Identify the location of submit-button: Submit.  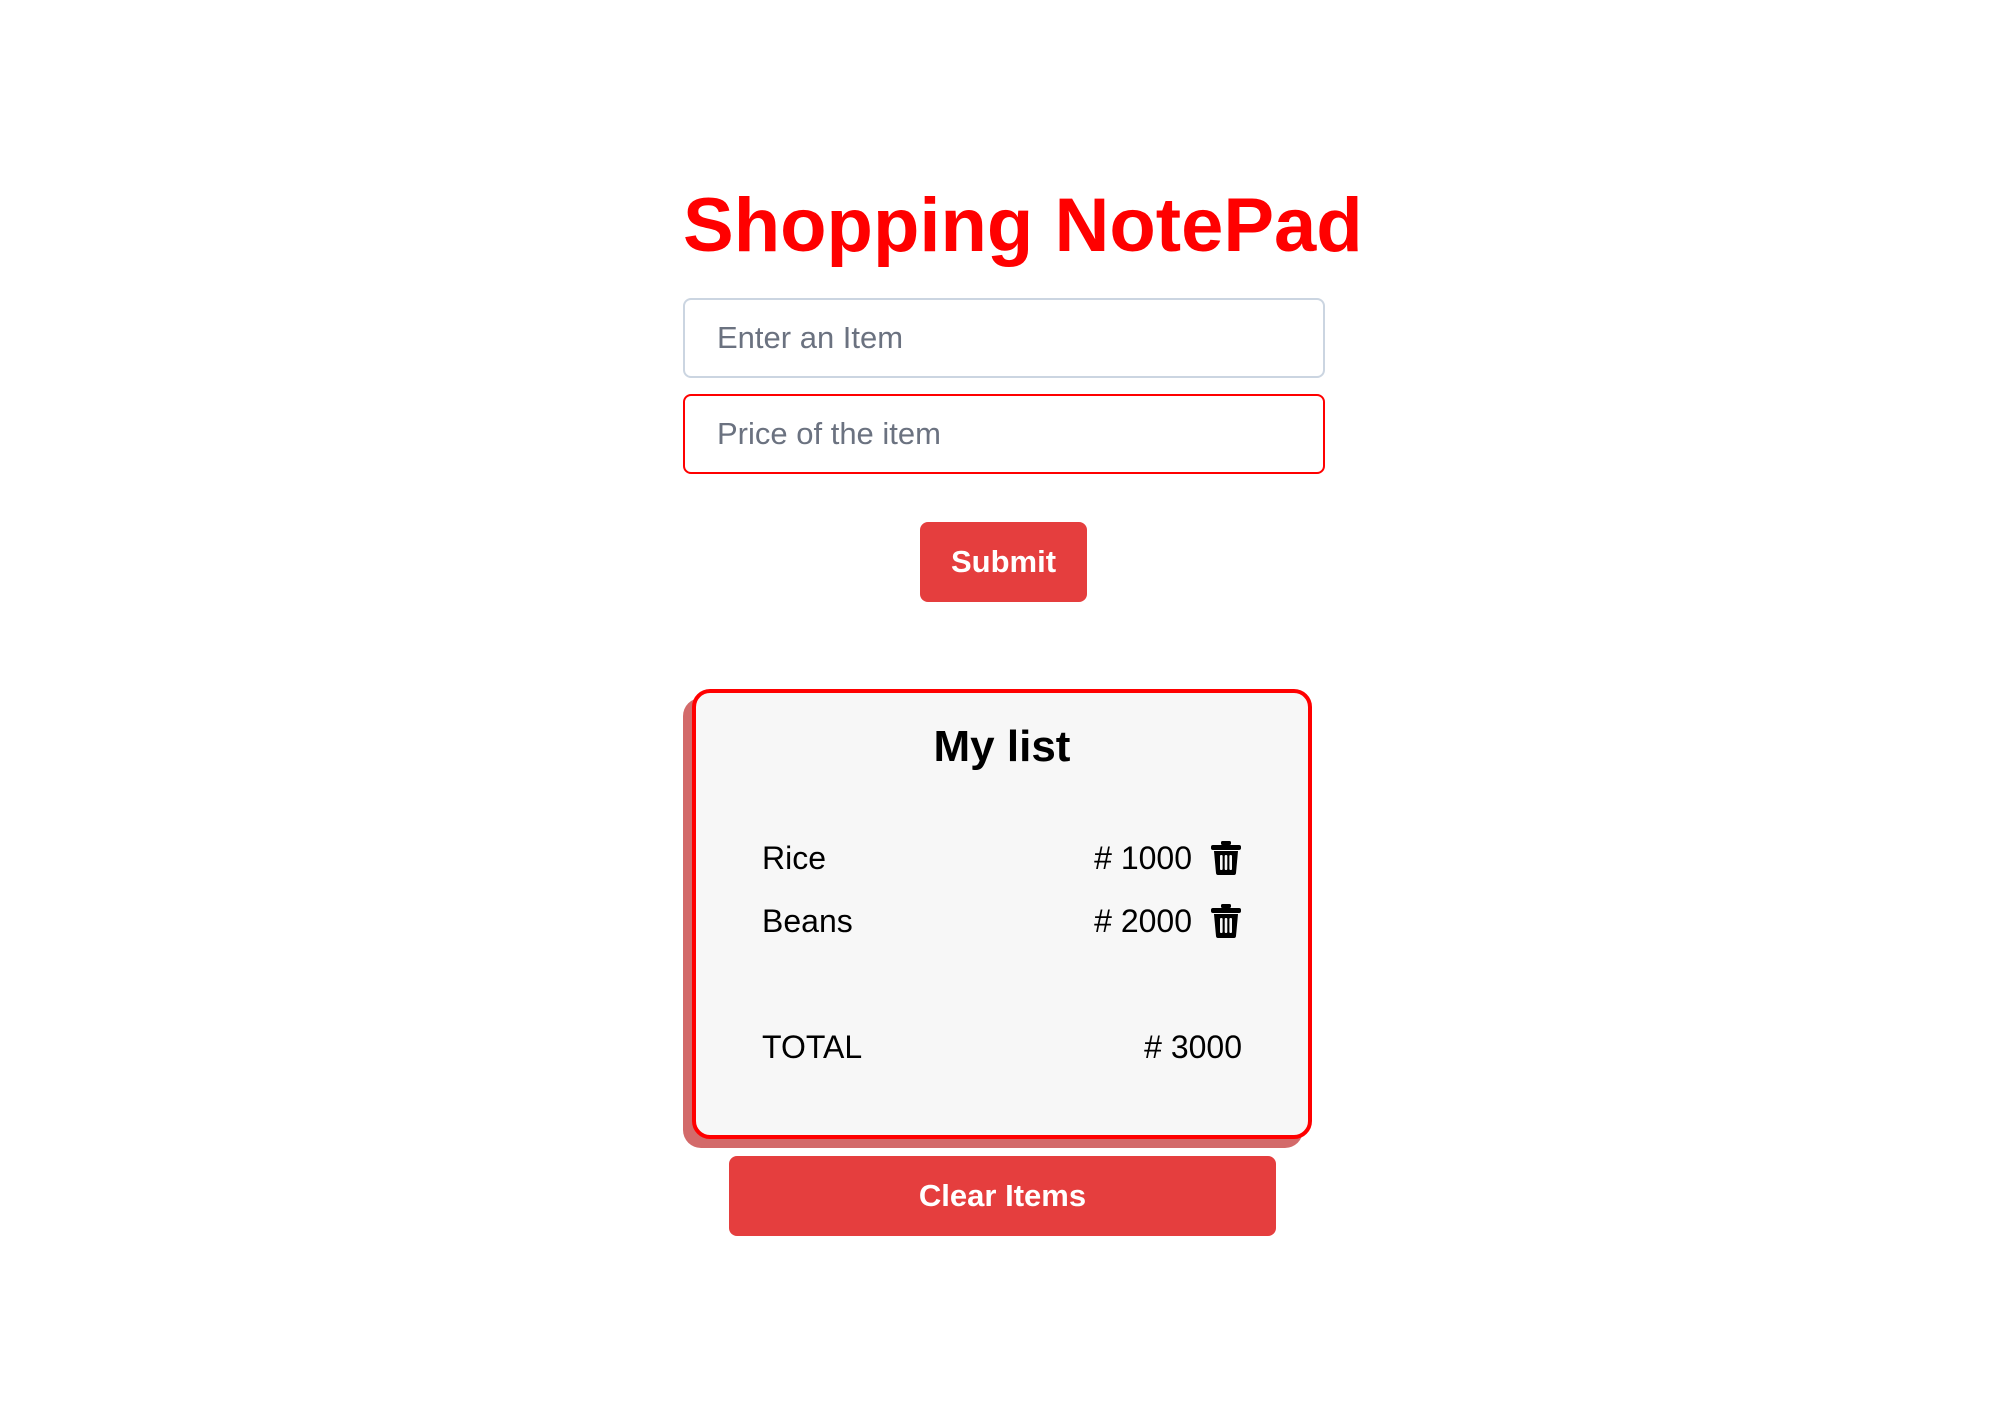
(1003, 562).